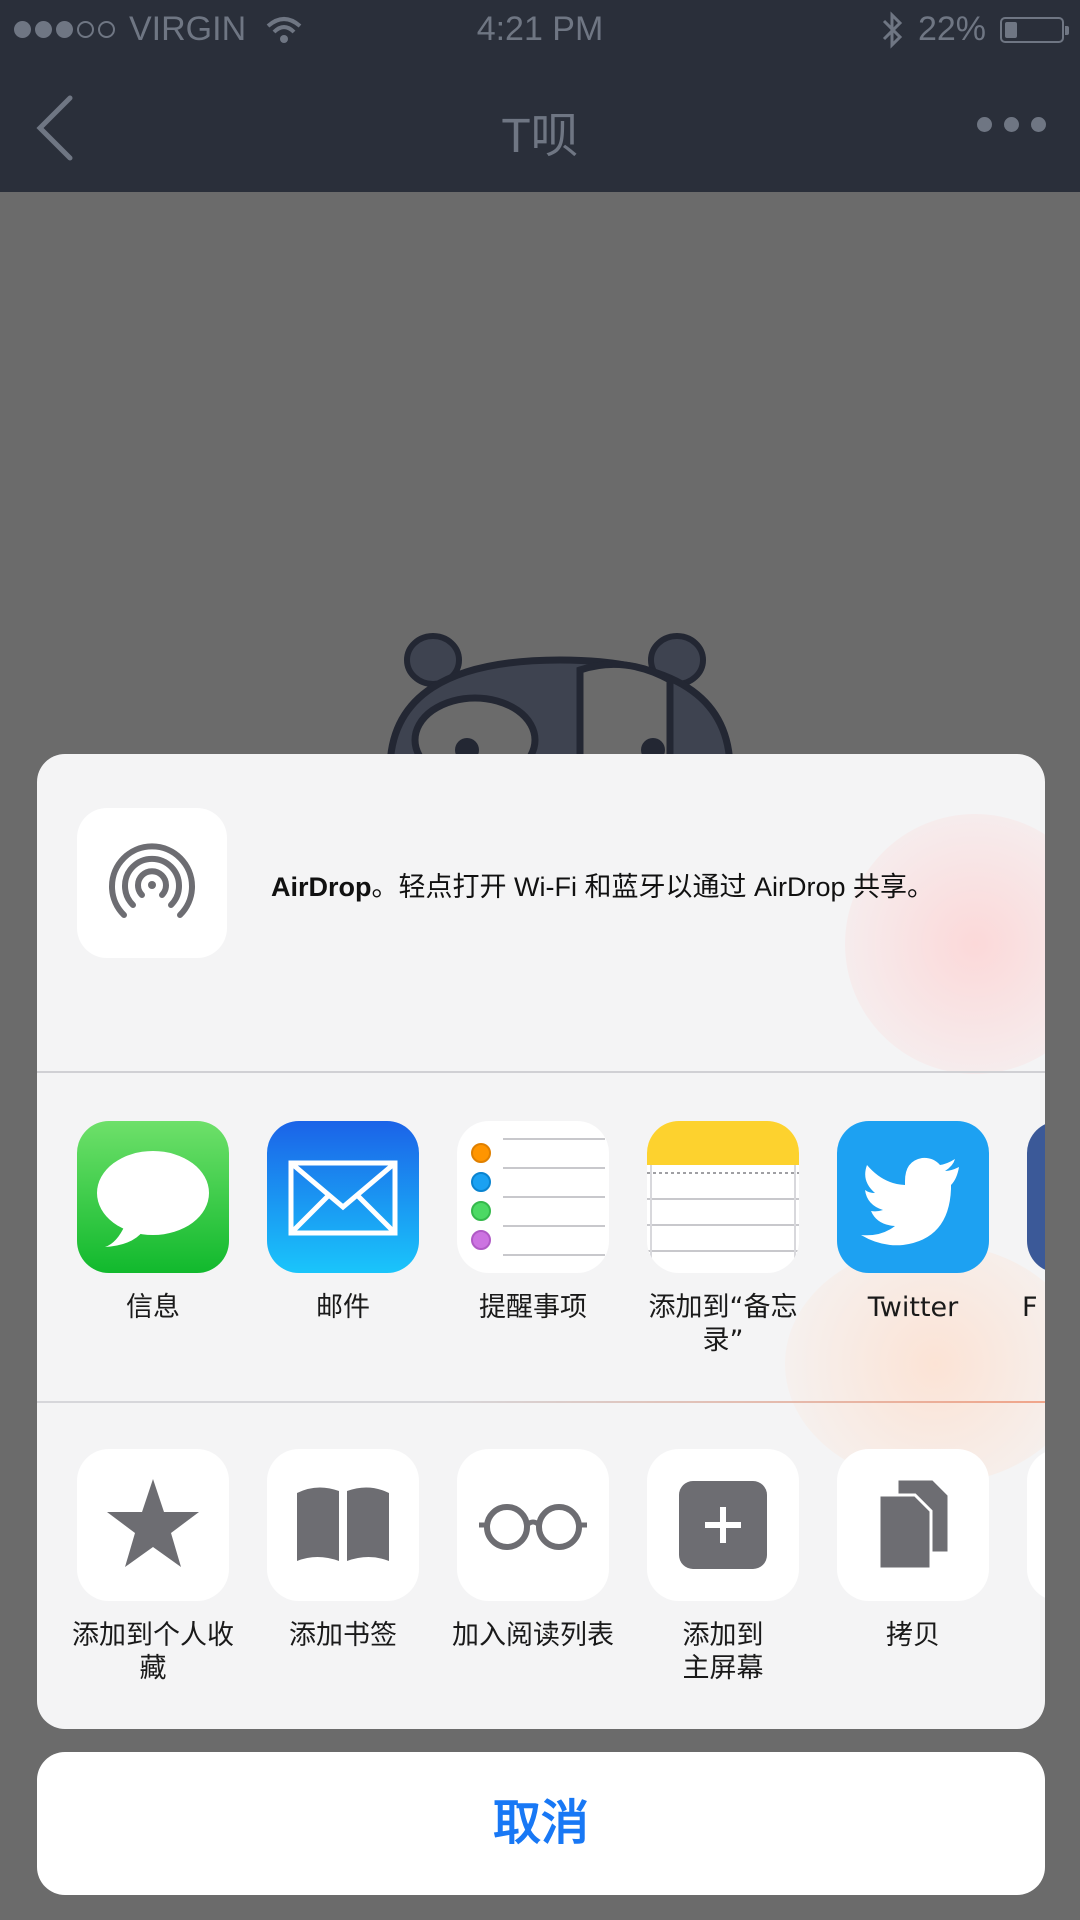 This screenshot has height=1920, width=1080. Describe the element at coordinates (913, 1197) in the screenshot. I see `twitter-icon` at that location.